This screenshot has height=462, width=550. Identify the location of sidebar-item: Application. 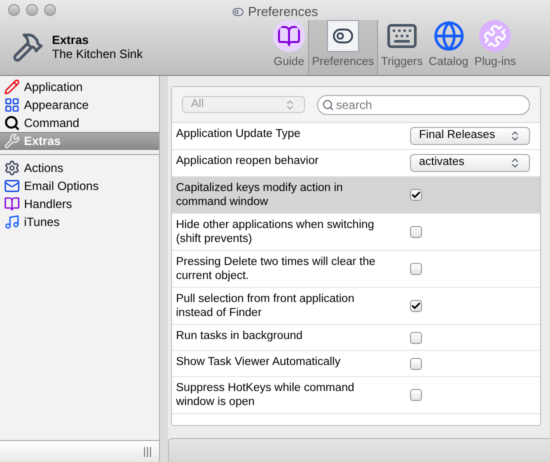
(79, 87).